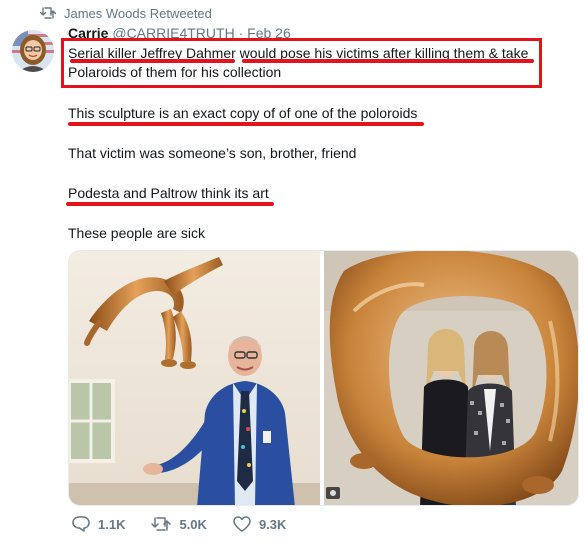 The image size is (586, 546). I want to click on reply-icon, so click(81, 524).